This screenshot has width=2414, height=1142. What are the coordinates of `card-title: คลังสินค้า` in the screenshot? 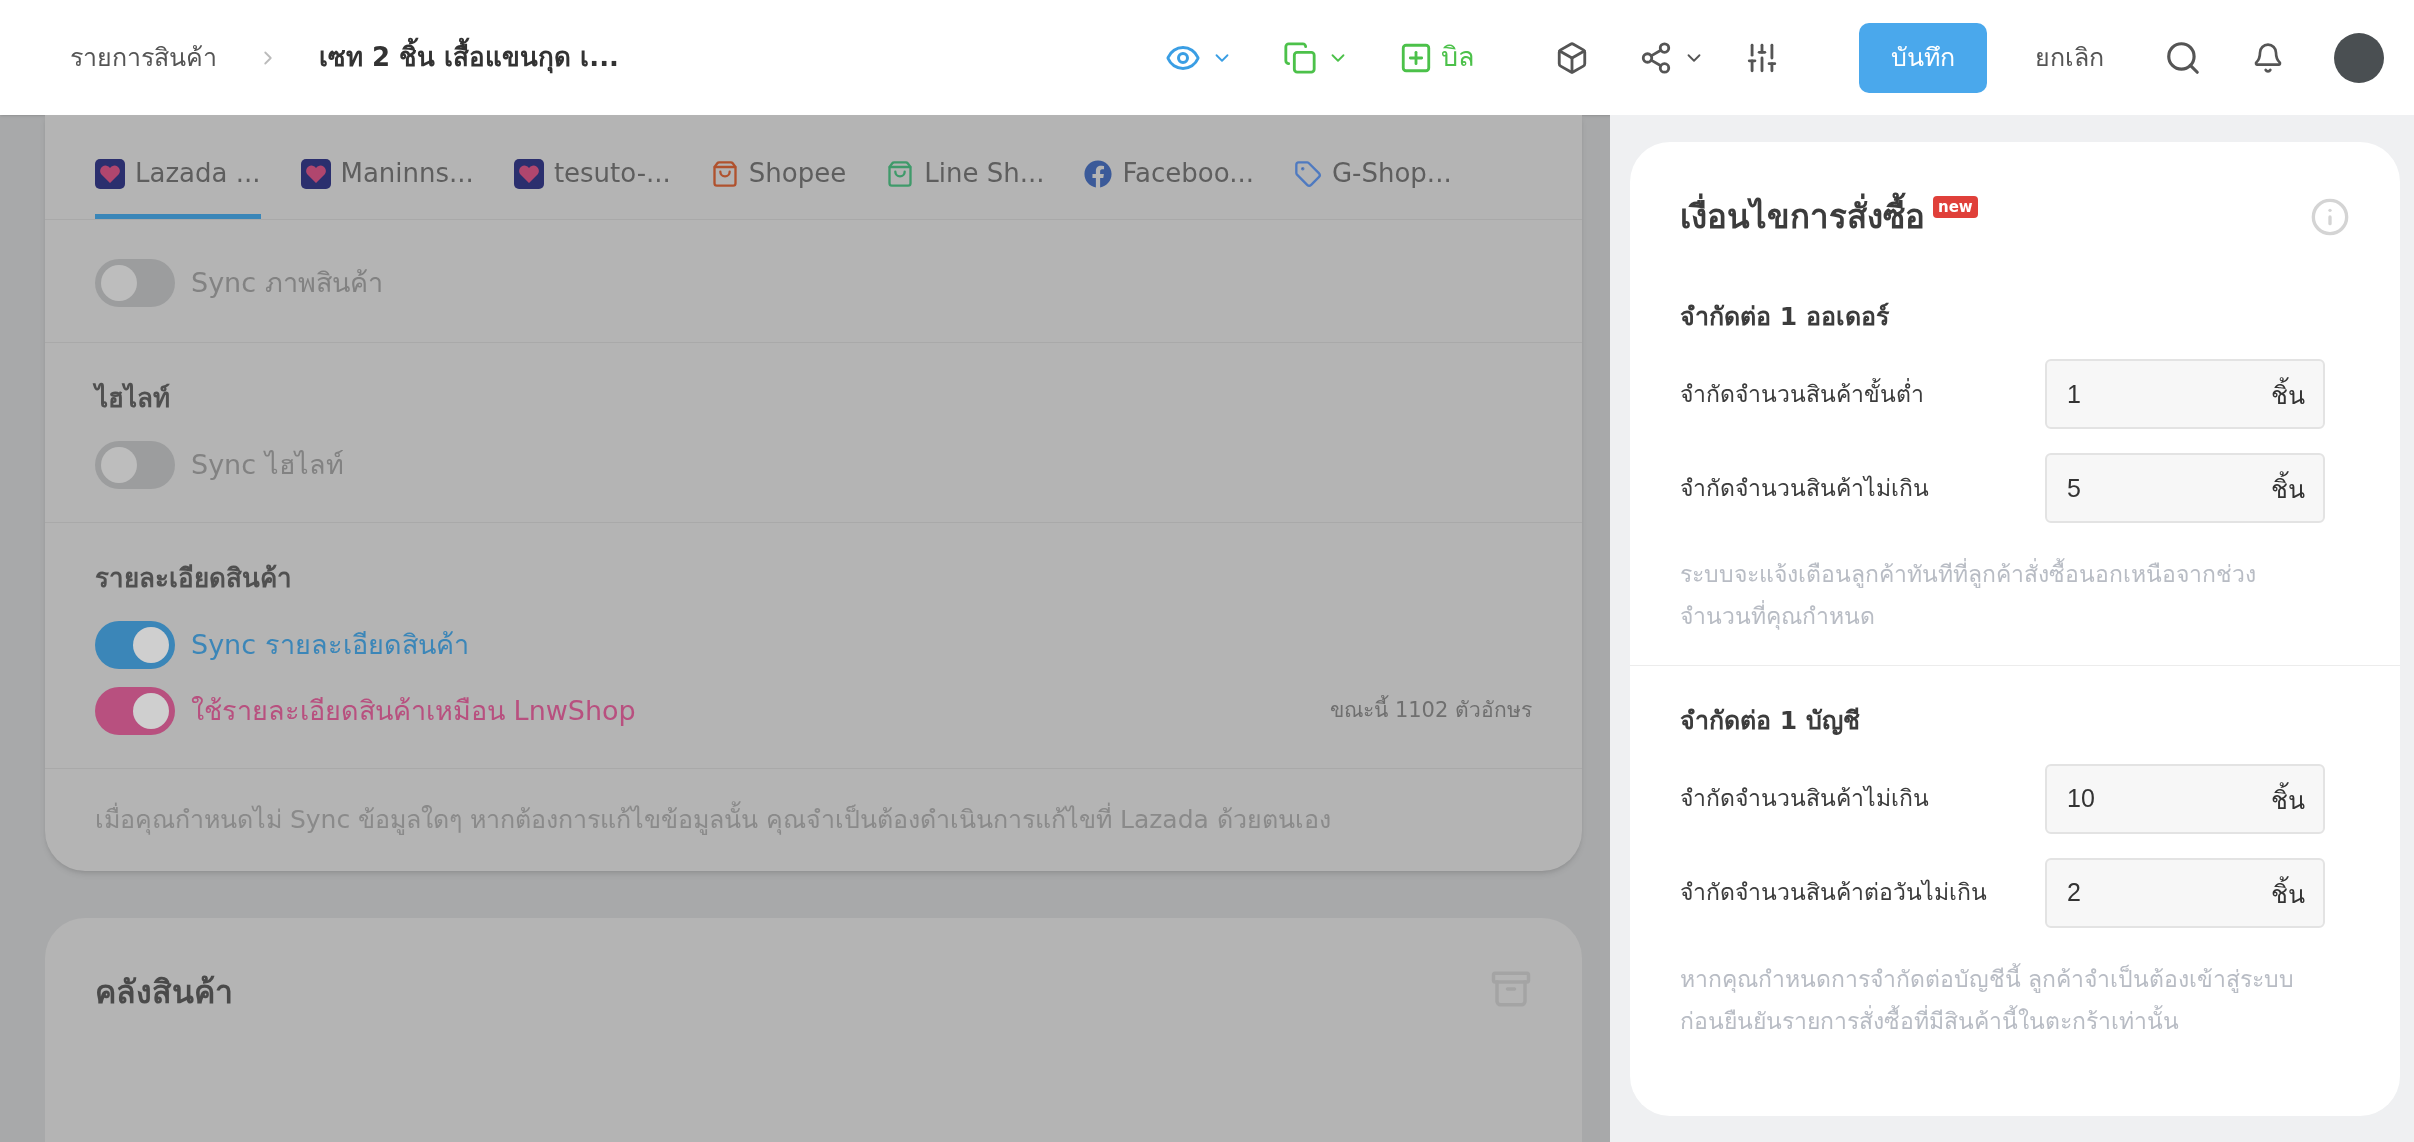 It's located at (164, 992).